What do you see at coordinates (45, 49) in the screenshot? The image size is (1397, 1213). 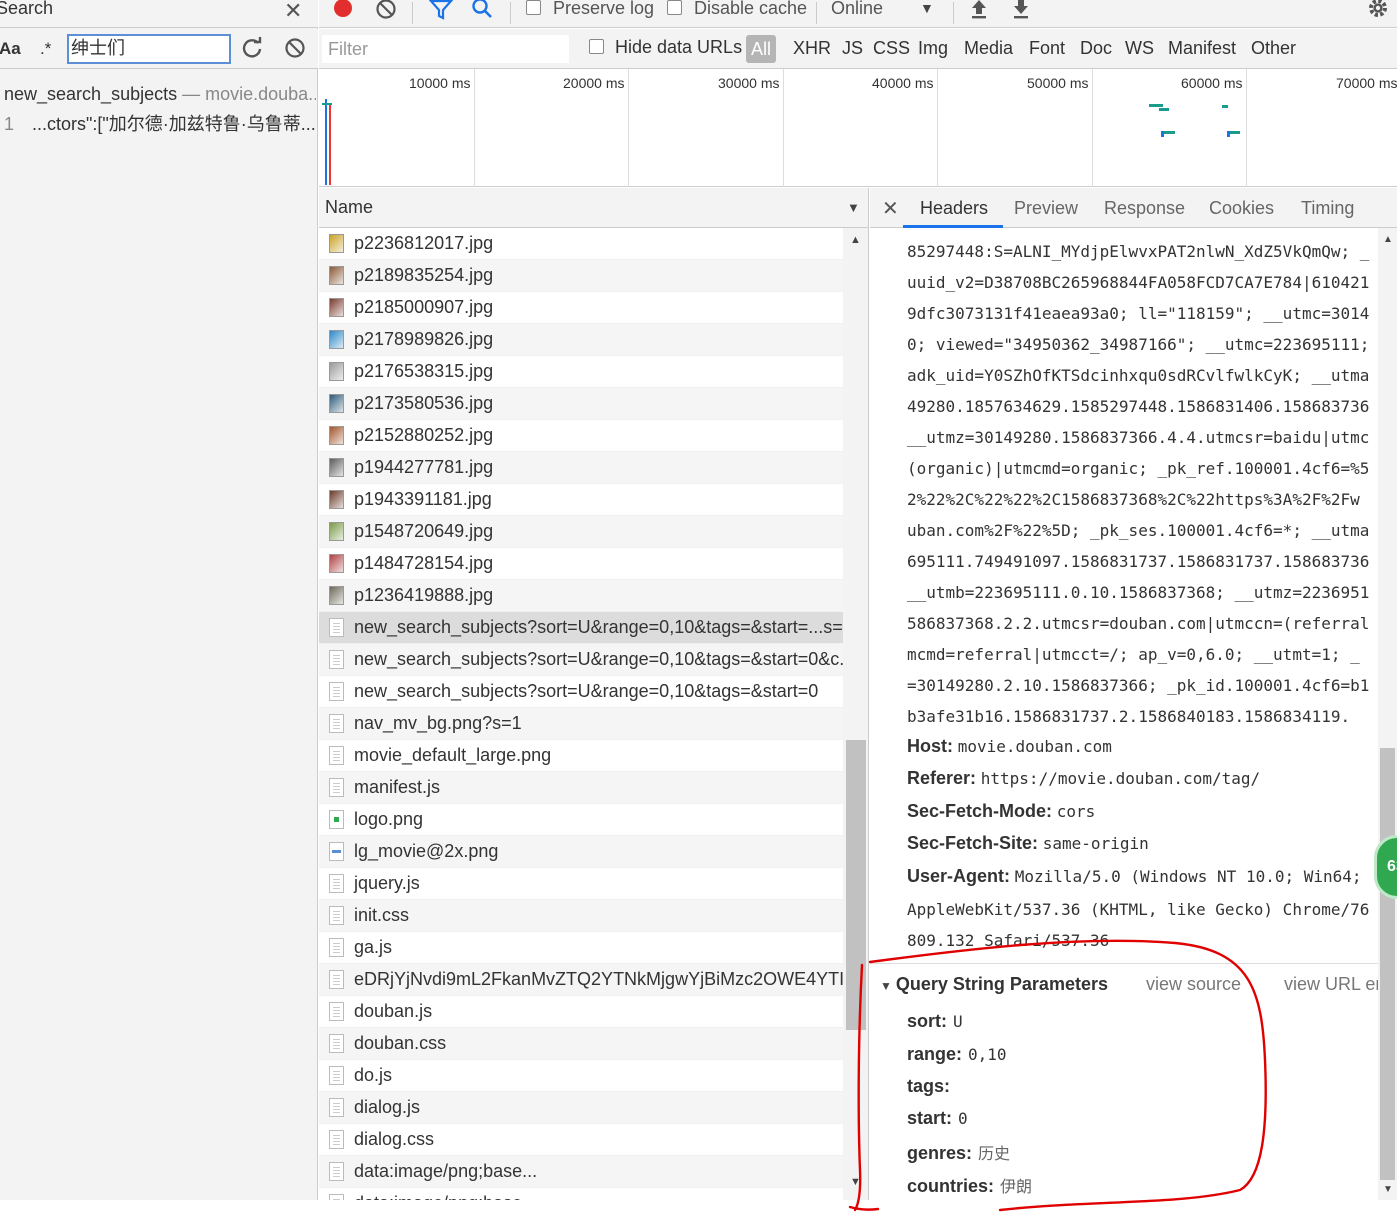 I see `regex-toggle: .*` at bounding box center [45, 49].